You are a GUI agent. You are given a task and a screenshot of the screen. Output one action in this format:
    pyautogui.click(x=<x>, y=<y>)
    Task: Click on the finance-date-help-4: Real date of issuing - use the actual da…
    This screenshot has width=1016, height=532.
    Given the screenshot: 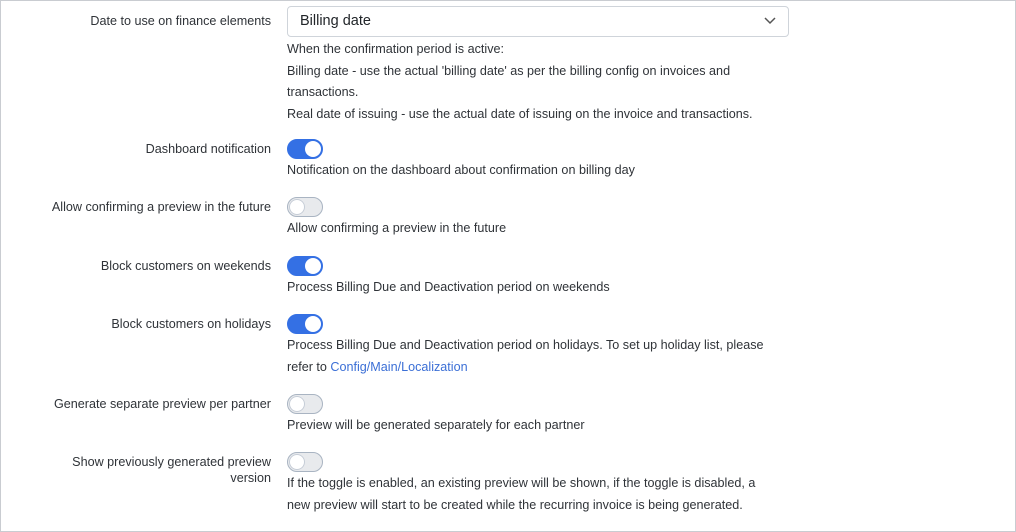 What is the action you would take?
    pyautogui.click(x=520, y=113)
    